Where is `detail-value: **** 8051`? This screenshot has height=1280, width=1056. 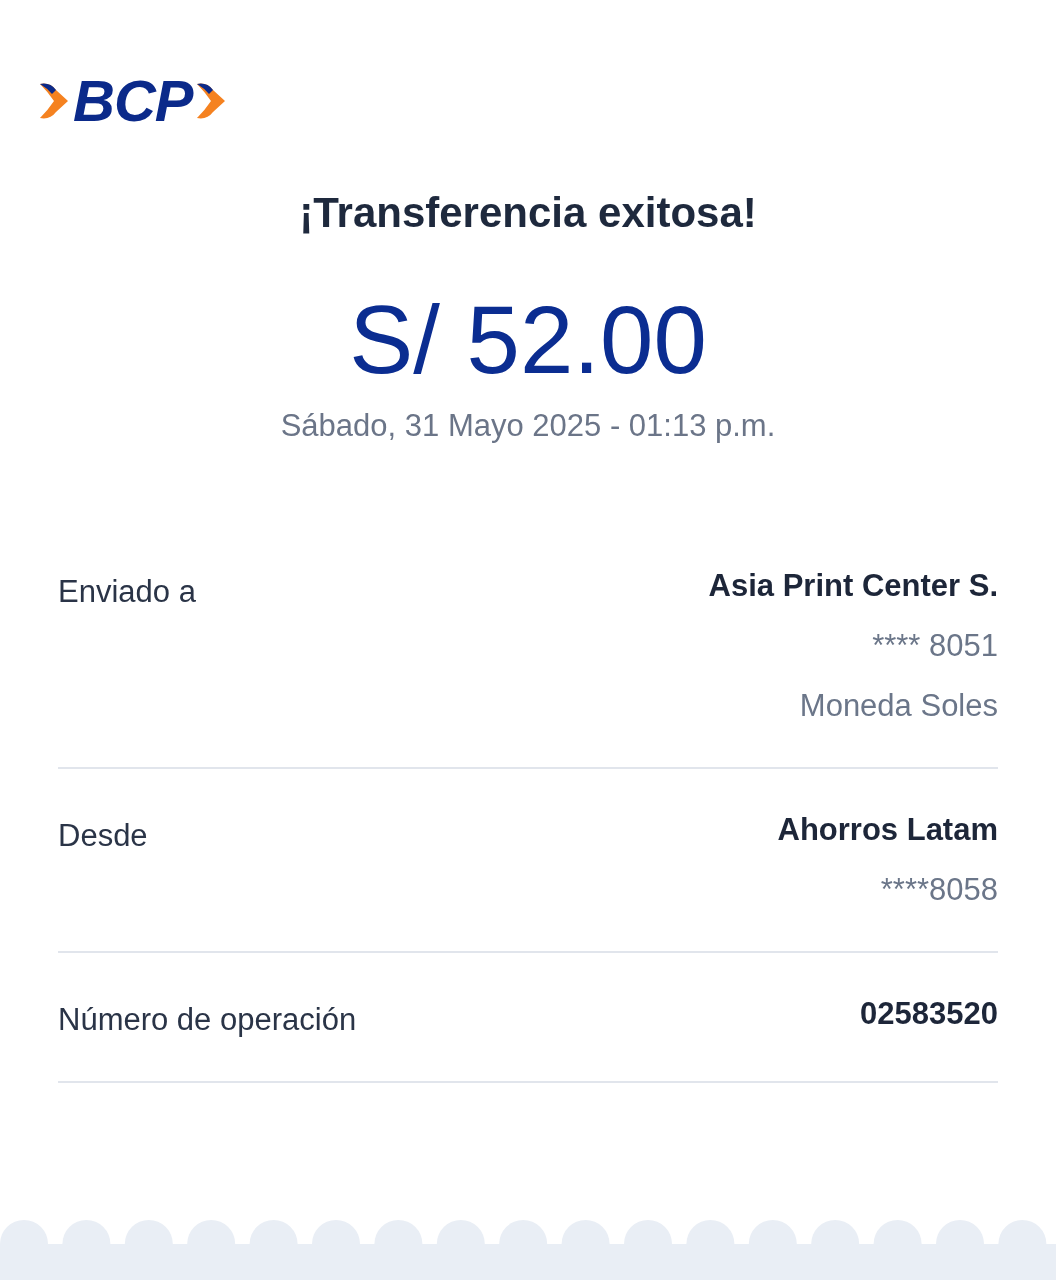
detail-value: **** 8051 is located at coordinates (935, 646).